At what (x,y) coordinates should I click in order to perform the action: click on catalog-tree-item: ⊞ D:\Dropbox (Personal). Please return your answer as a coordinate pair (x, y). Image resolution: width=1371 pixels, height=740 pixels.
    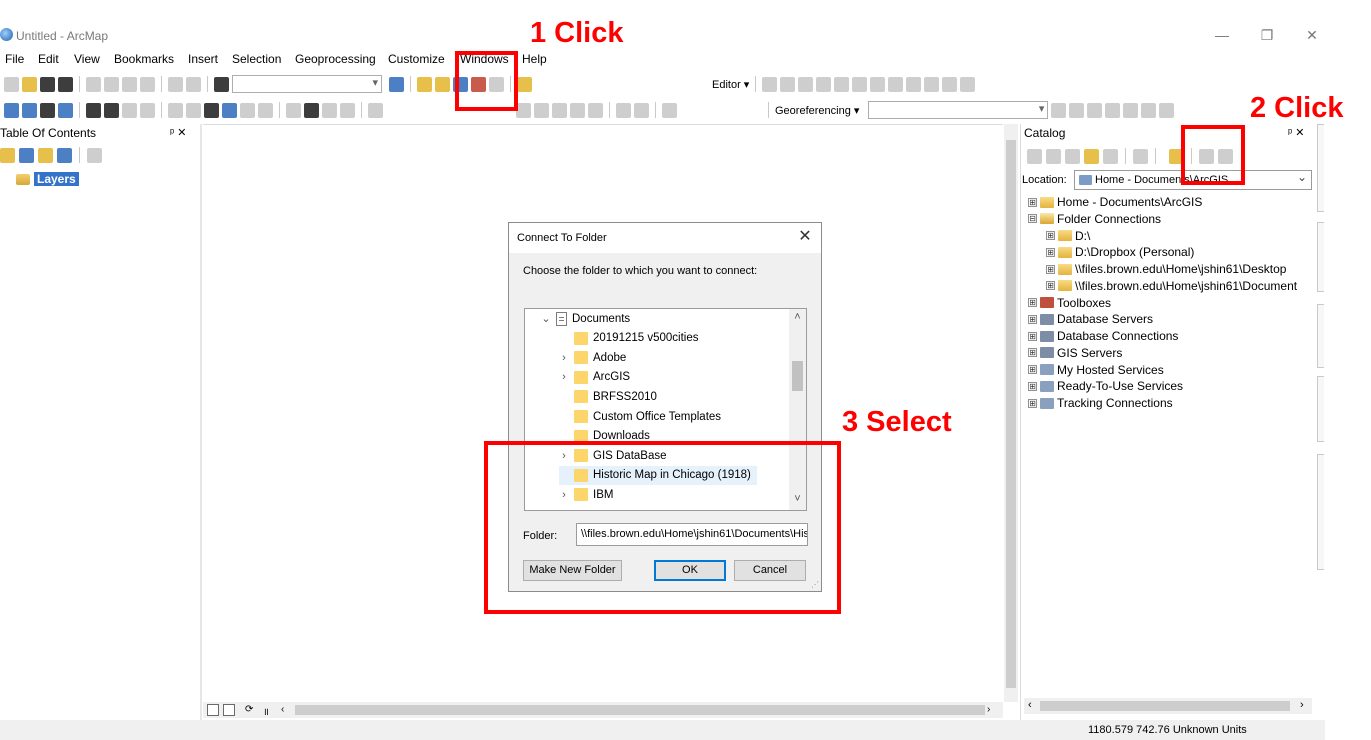
    Looking at the image, I should click on (1120, 252).